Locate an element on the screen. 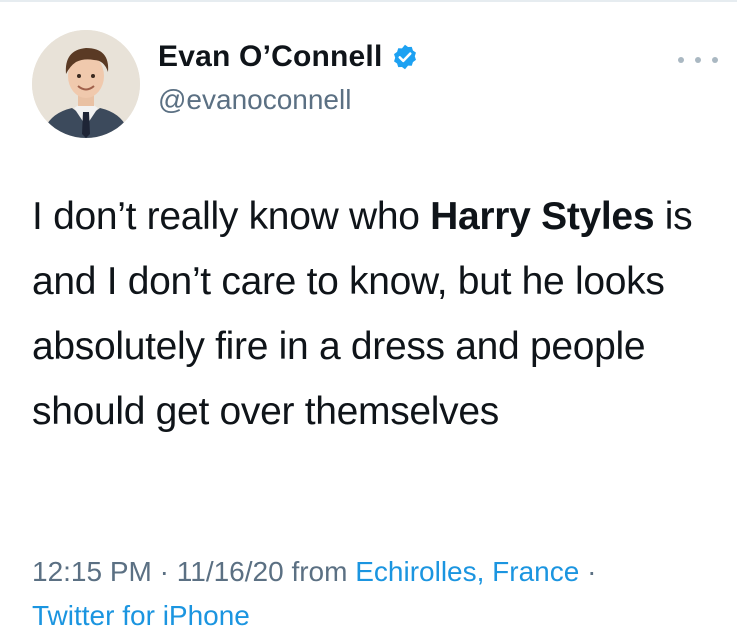 This screenshot has height=644, width=737. more-dots-icon is located at coordinates (698, 60).